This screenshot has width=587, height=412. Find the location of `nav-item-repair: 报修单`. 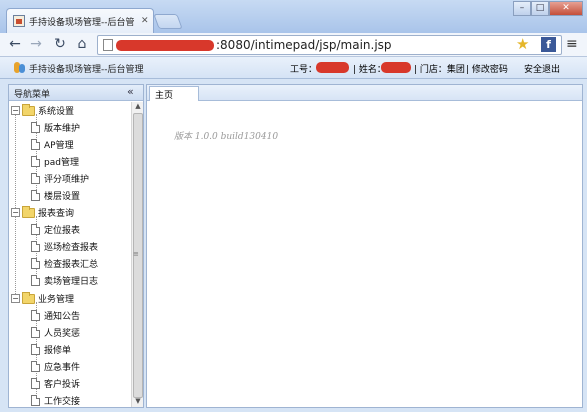

nav-item-repair: 报修单 is located at coordinates (51, 349).